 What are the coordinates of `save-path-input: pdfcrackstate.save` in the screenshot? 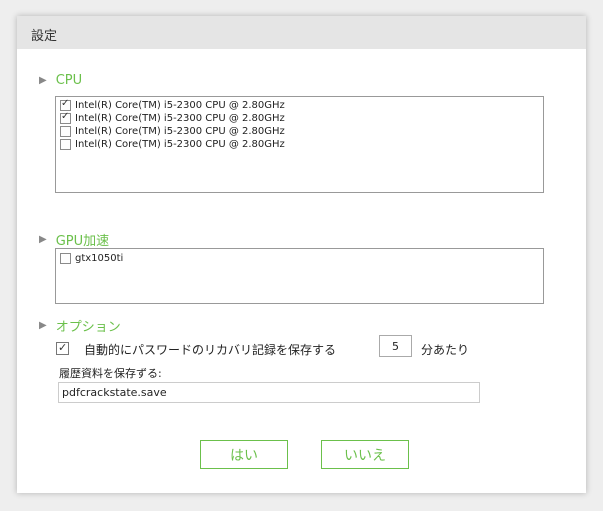 It's located at (269, 392).